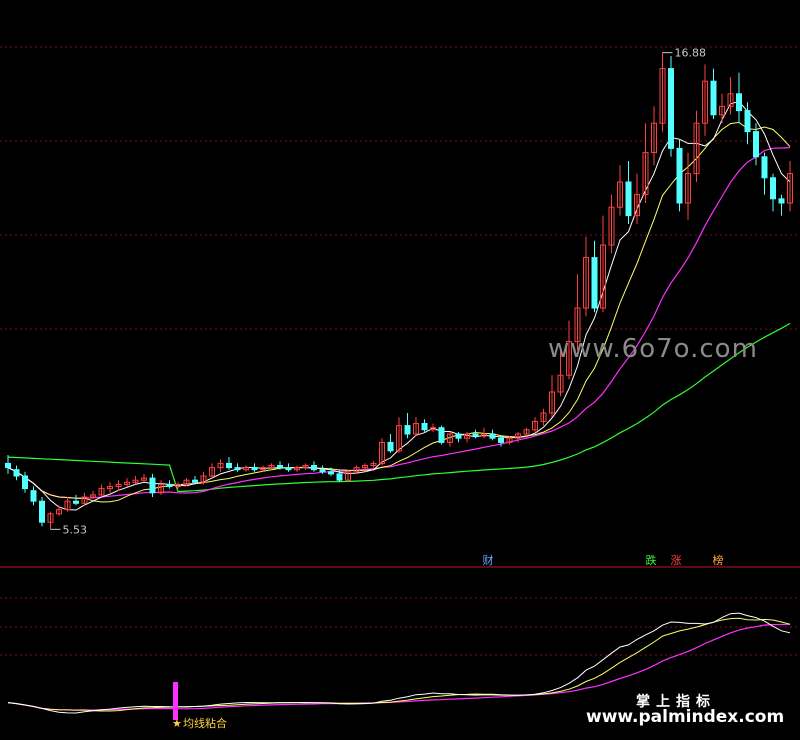  I want to click on high-price-label: 16.88, so click(691, 53).